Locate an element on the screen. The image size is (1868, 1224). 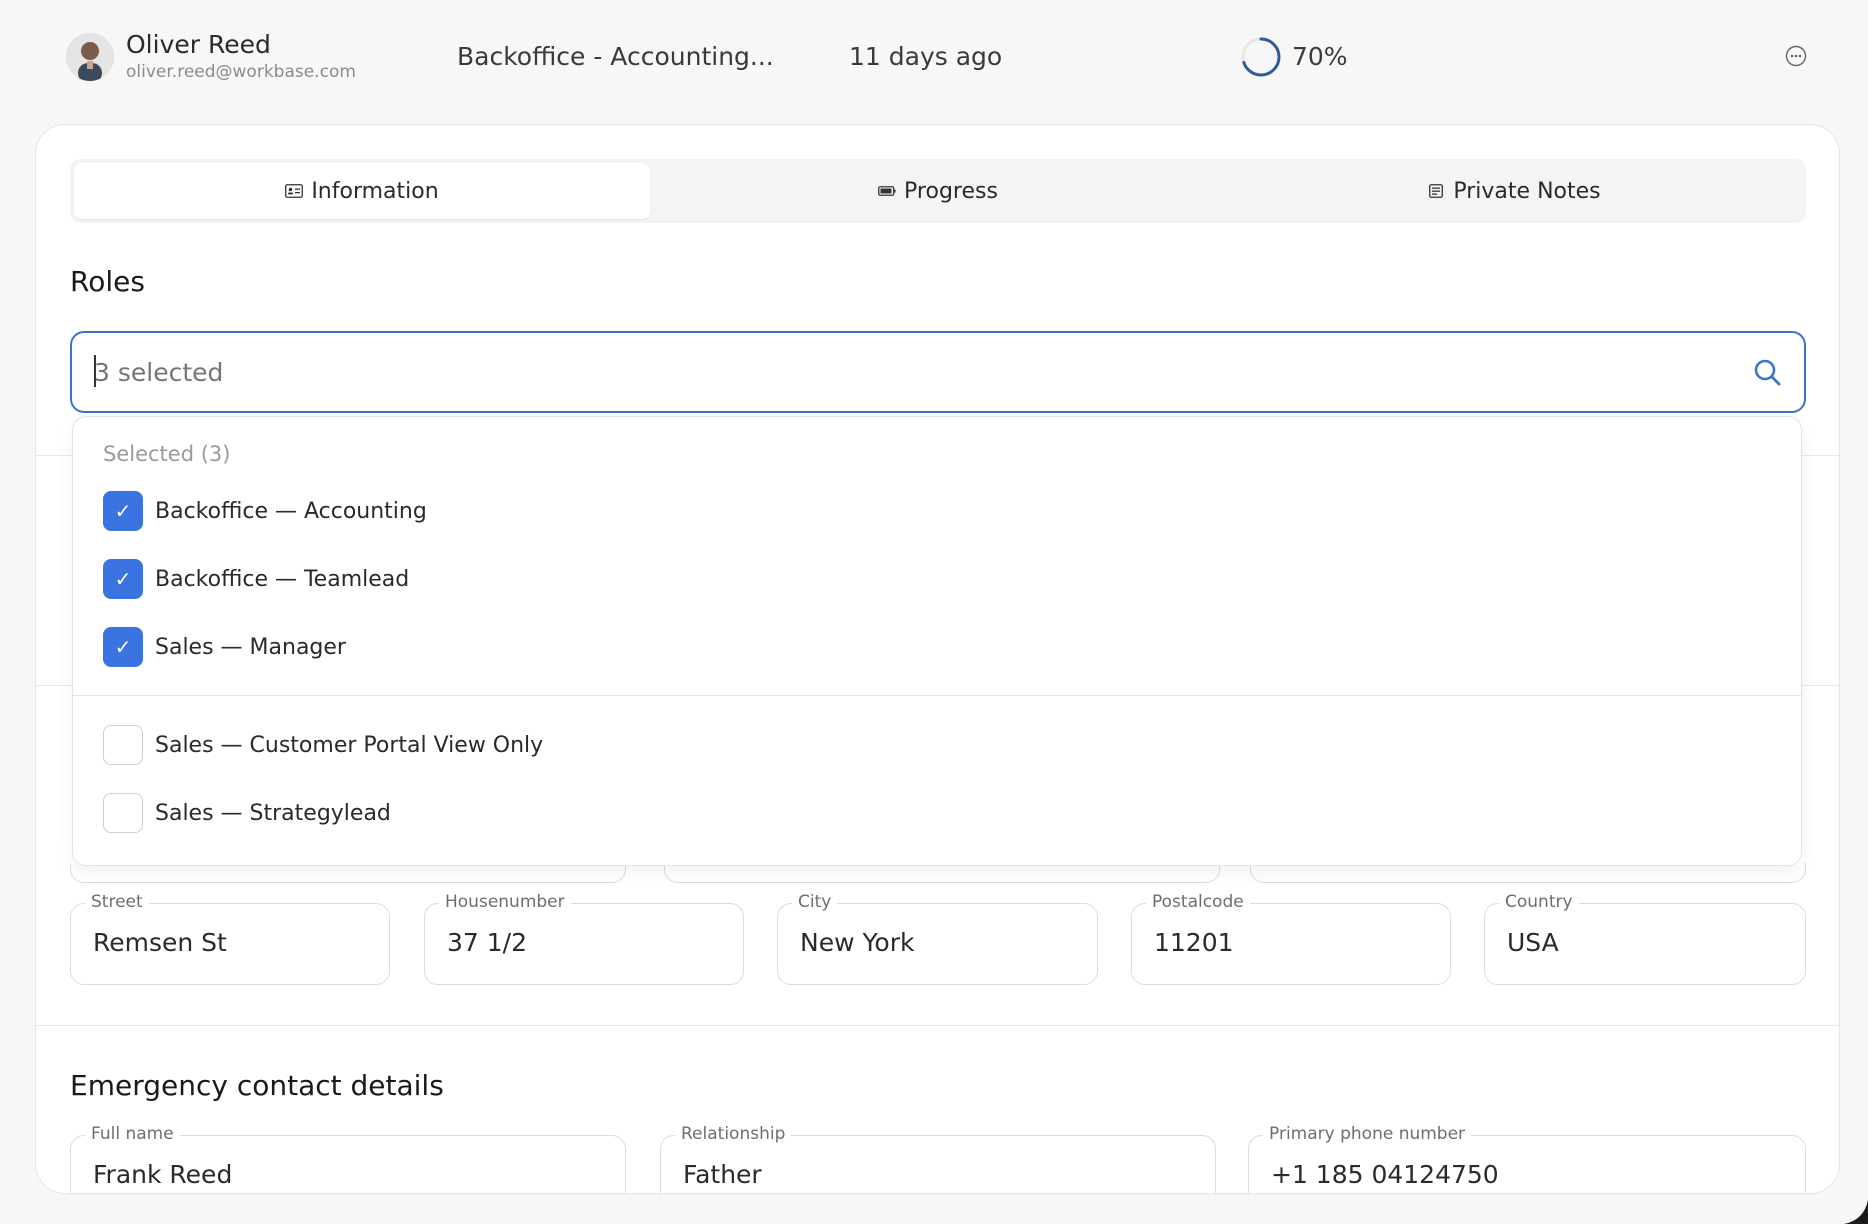
tab-progress-label: Progress is located at coordinates (951, 191).